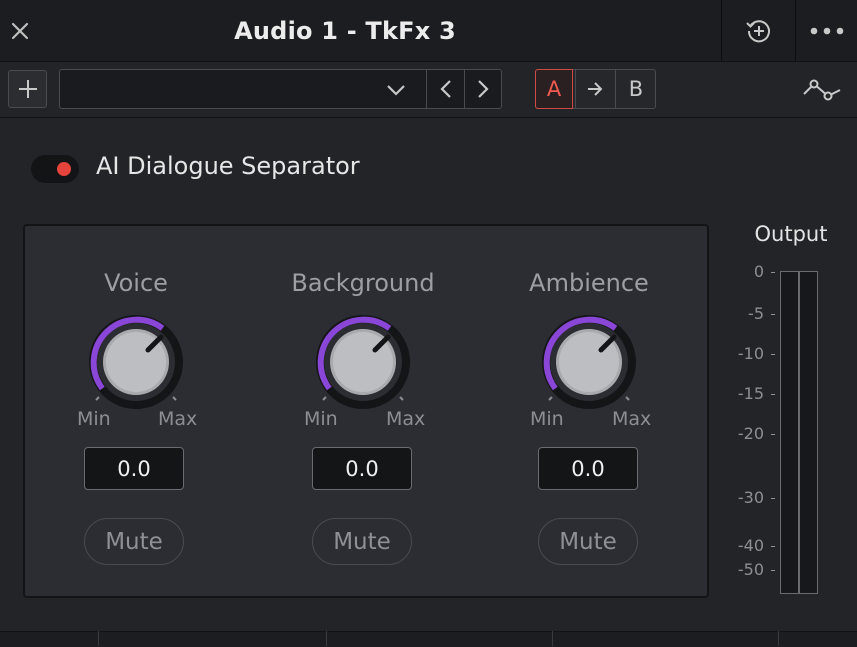 The height and width of the screenshot is (647, 857). What do you see at coordinates (750, 497) in the screenshot?
I see `meter-tick-label: -30` at bounding box center [750, 497].